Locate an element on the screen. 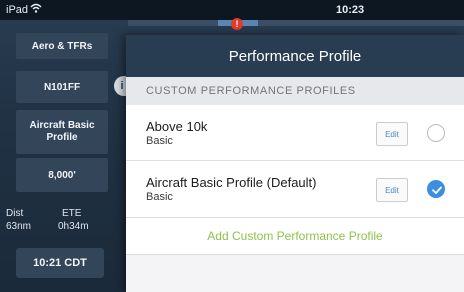 Image resolution: width=464 pixels, height=292 pixels. ete-value: 0h34m is located at coordinates (73, 226).